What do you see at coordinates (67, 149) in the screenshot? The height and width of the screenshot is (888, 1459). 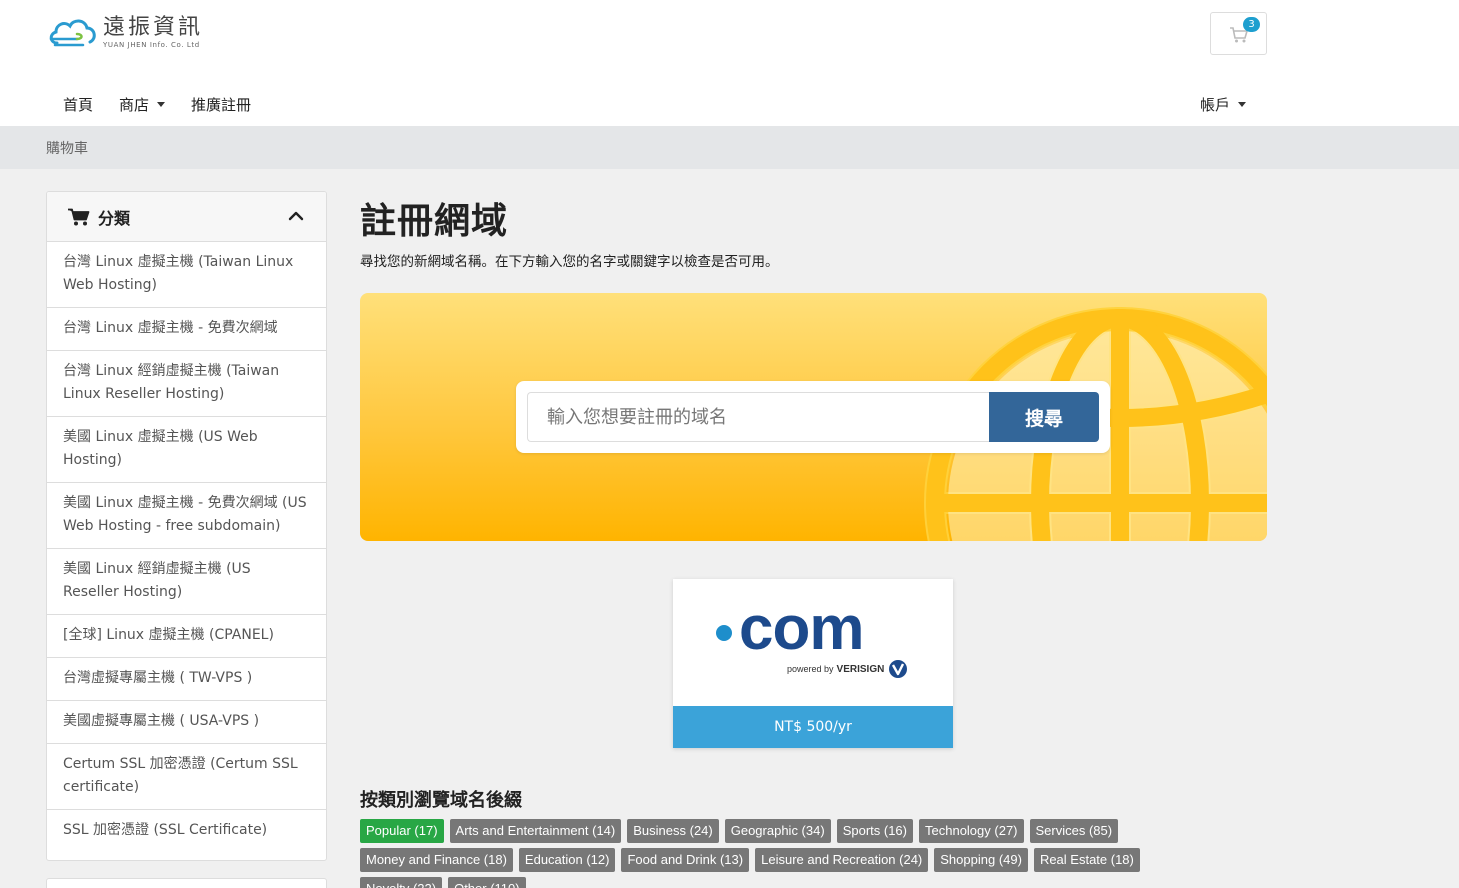 I see `breadcrumb: 購物車` at bounding box center [67, 149].